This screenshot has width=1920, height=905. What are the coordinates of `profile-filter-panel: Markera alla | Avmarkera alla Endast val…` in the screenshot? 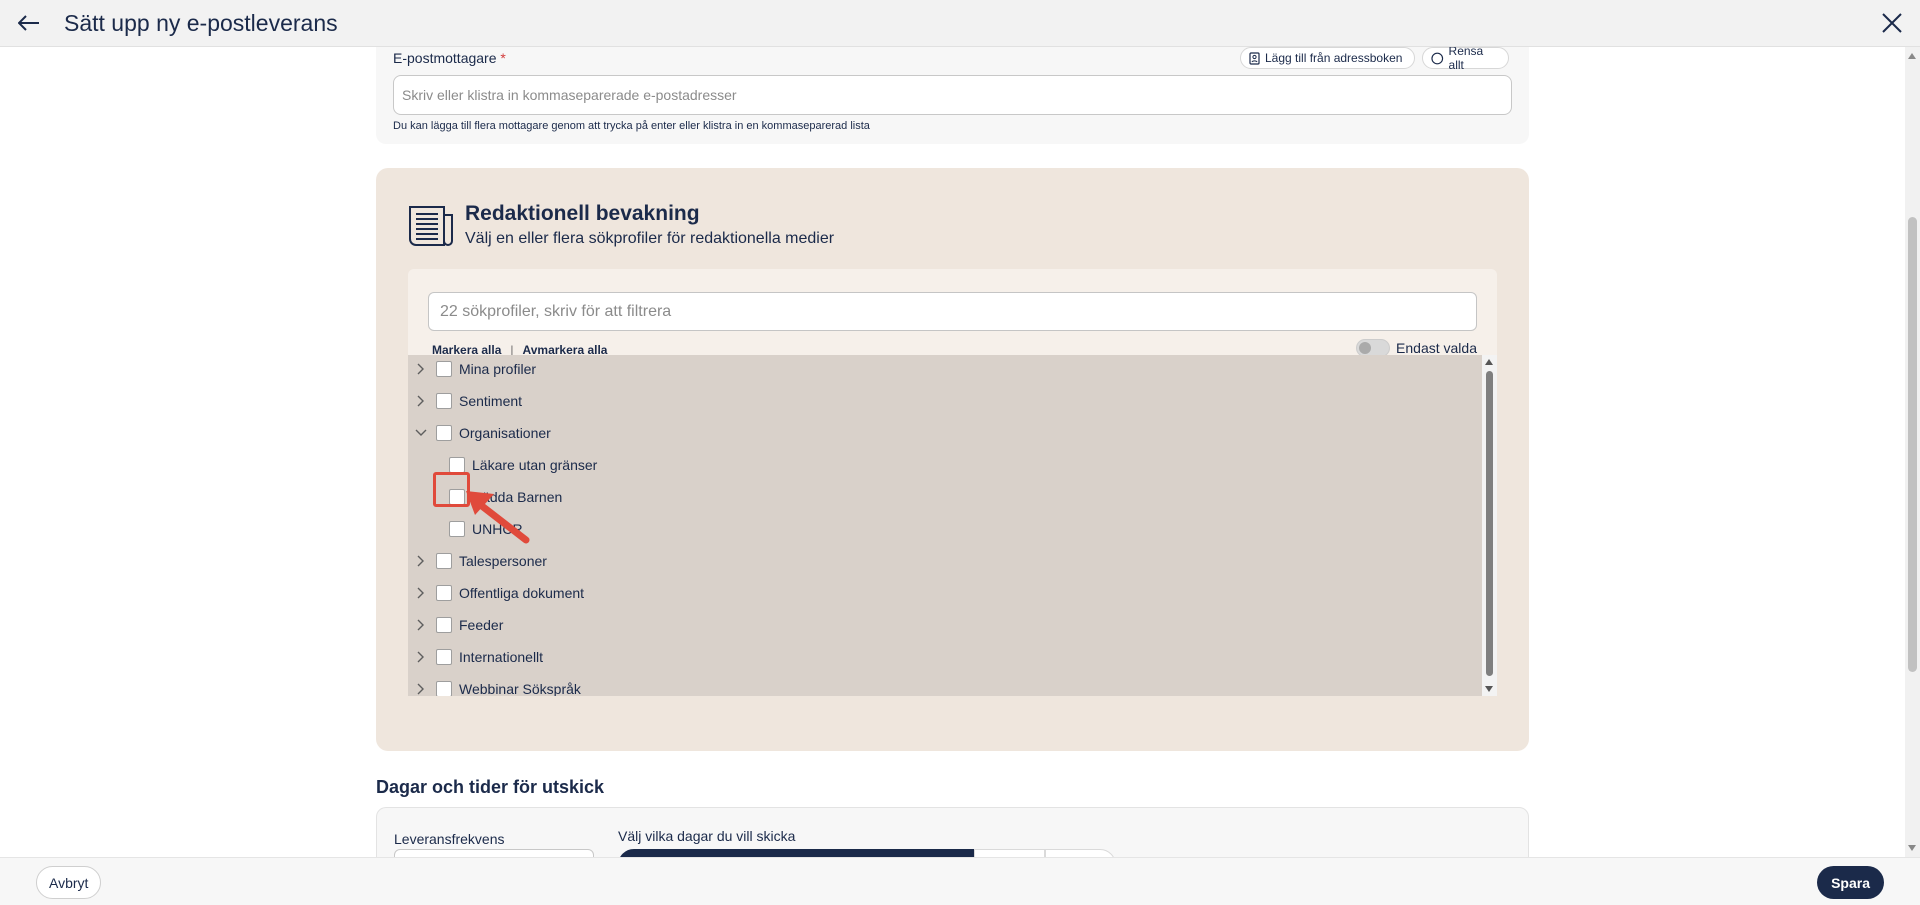 It's located at (952, 313).